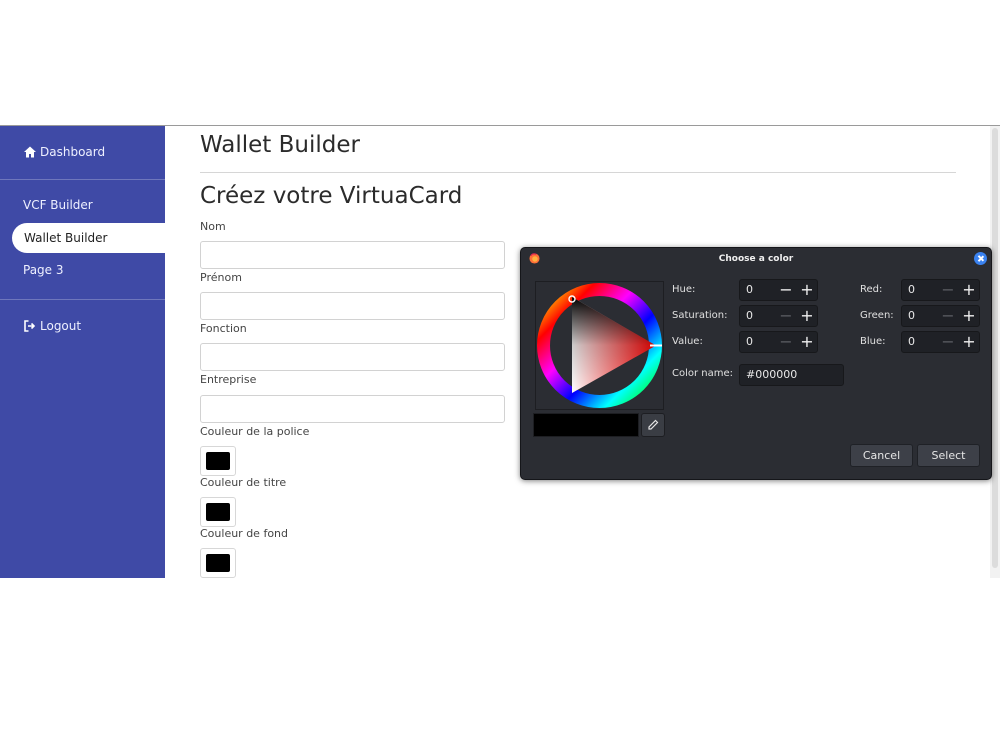 The image size is (1000, 750). I want to click on page-title: Wallet Builder, so click(280, 145).